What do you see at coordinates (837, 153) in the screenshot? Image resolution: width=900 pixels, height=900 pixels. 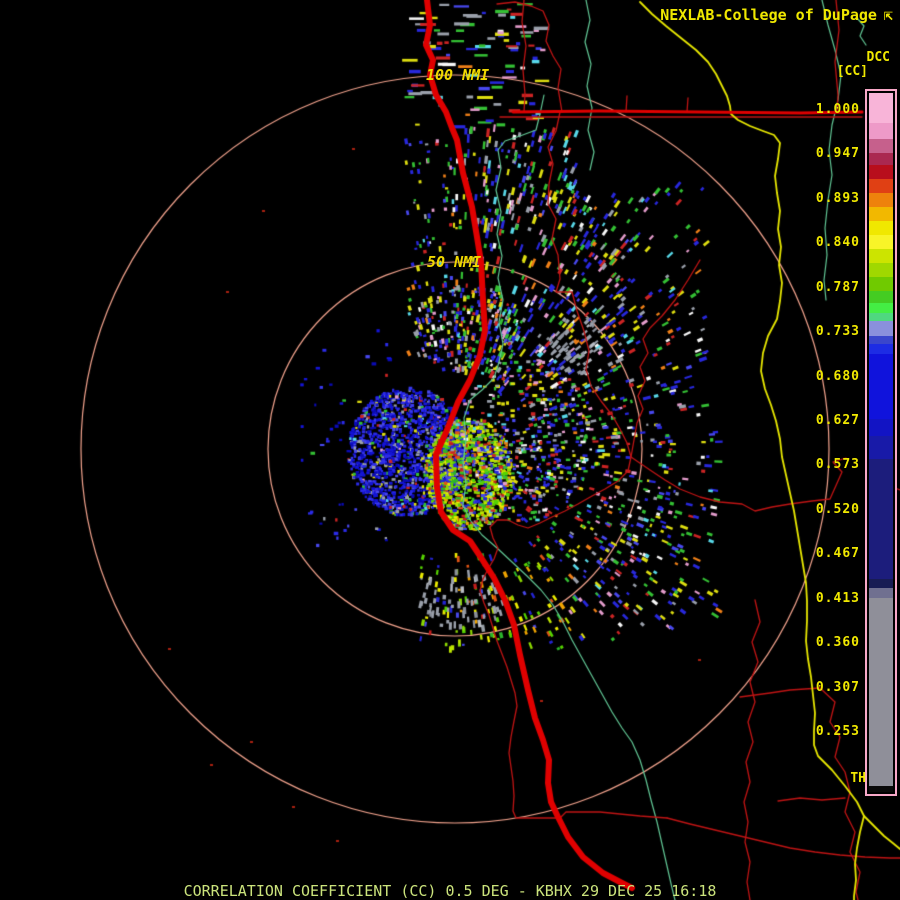 I see `colorbar-tick-label: 0.947` at bounding box center [837, 153].